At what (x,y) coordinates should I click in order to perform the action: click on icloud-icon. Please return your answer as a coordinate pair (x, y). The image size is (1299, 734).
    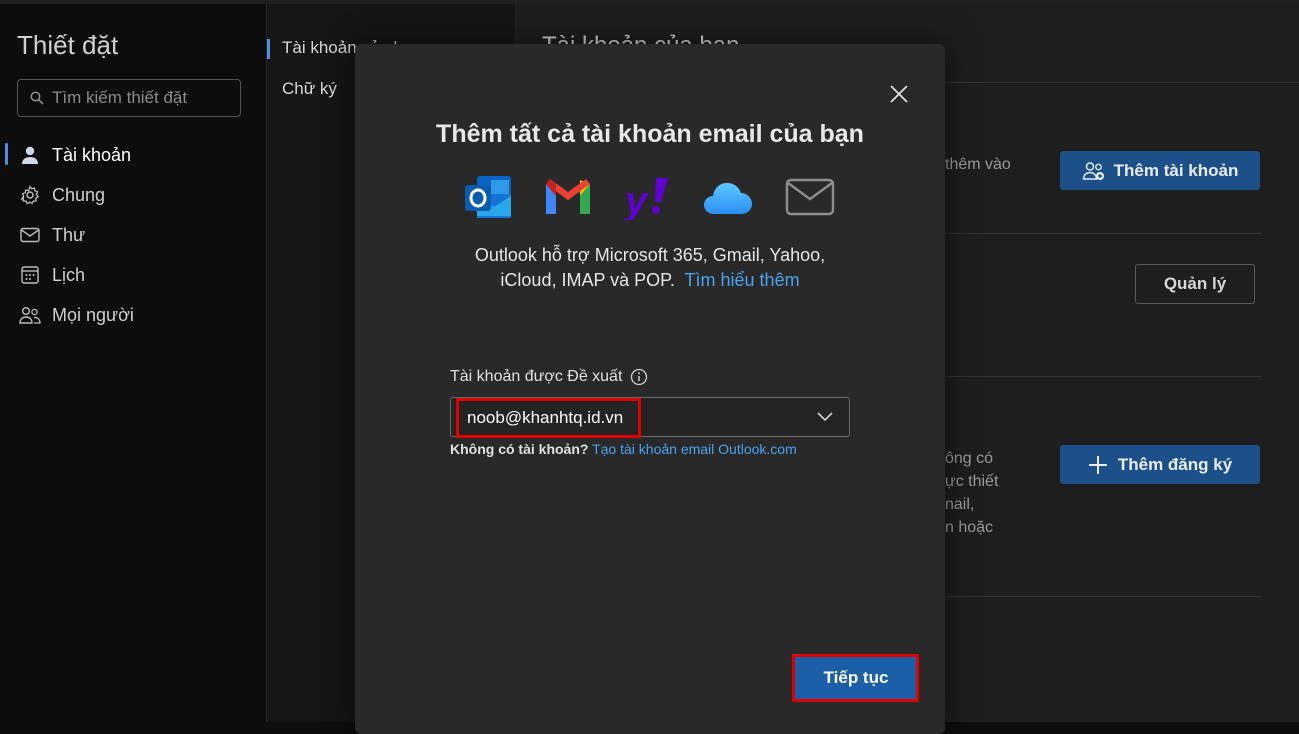
    Looking at the image, I should click on (728, 198).